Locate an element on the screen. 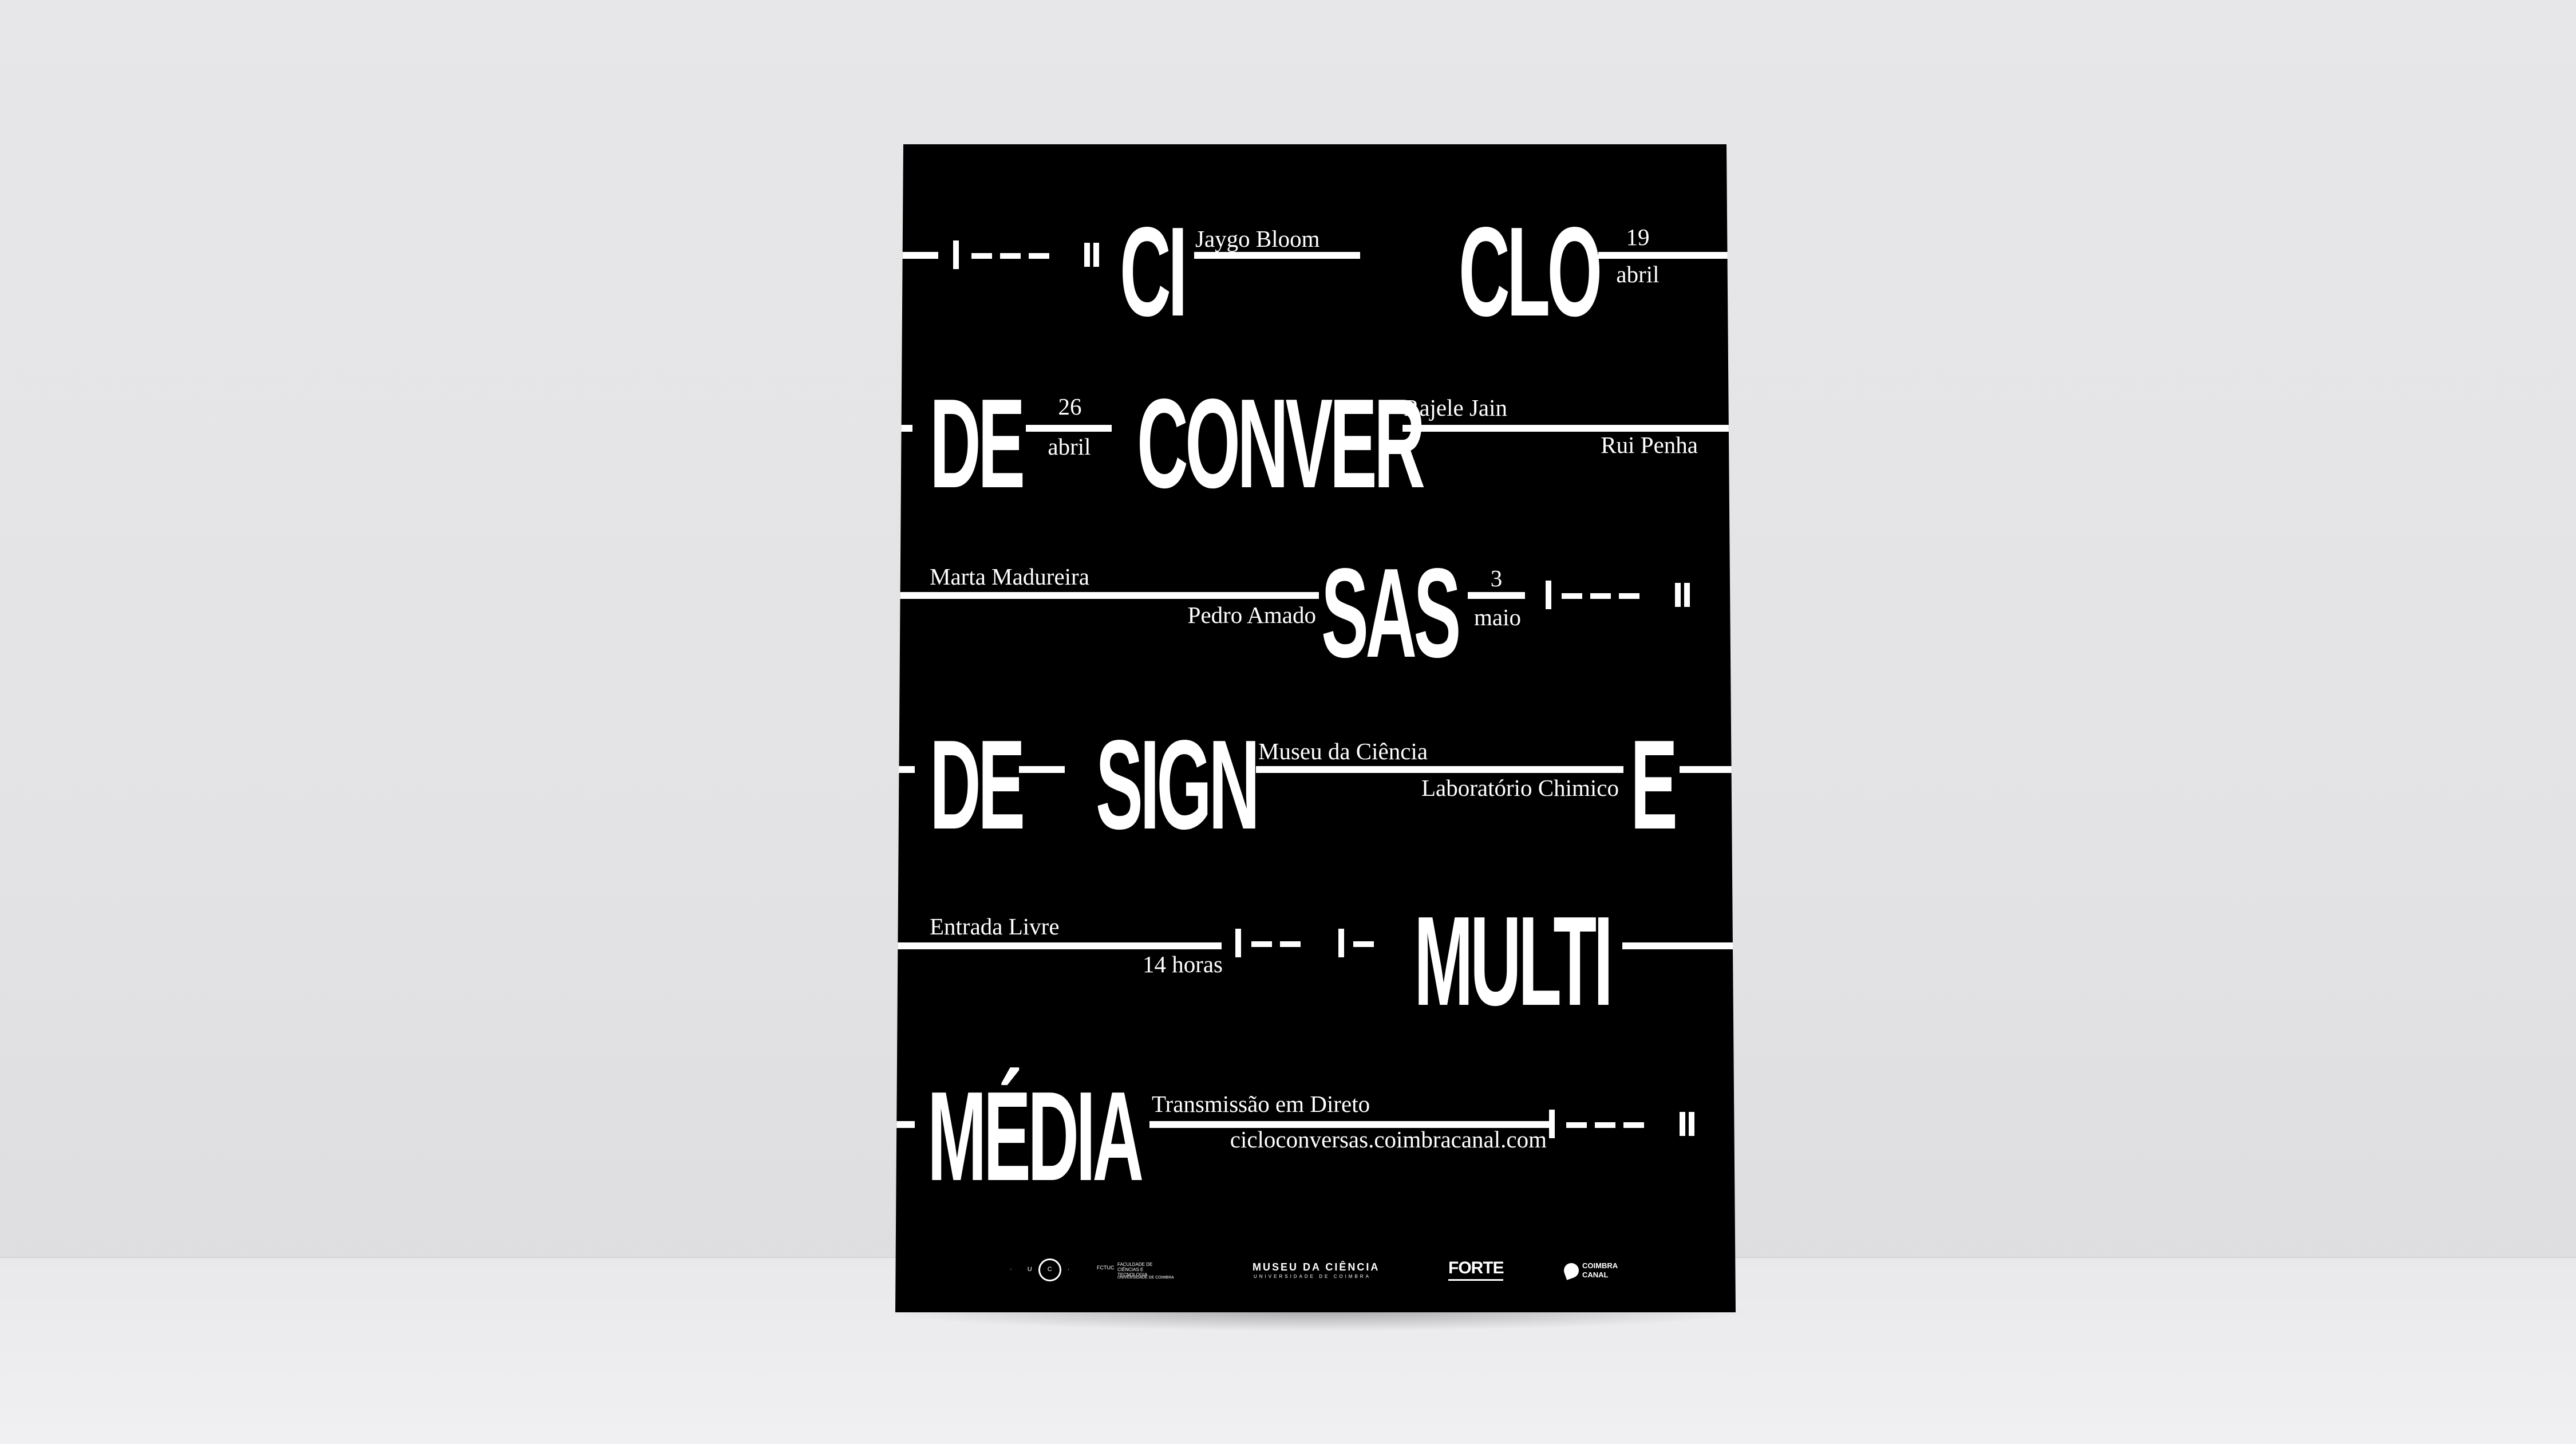 The width and height of the screenshot is (2576, 1444). forte-logo: FORTE is located at coordinates (1476, 1267).